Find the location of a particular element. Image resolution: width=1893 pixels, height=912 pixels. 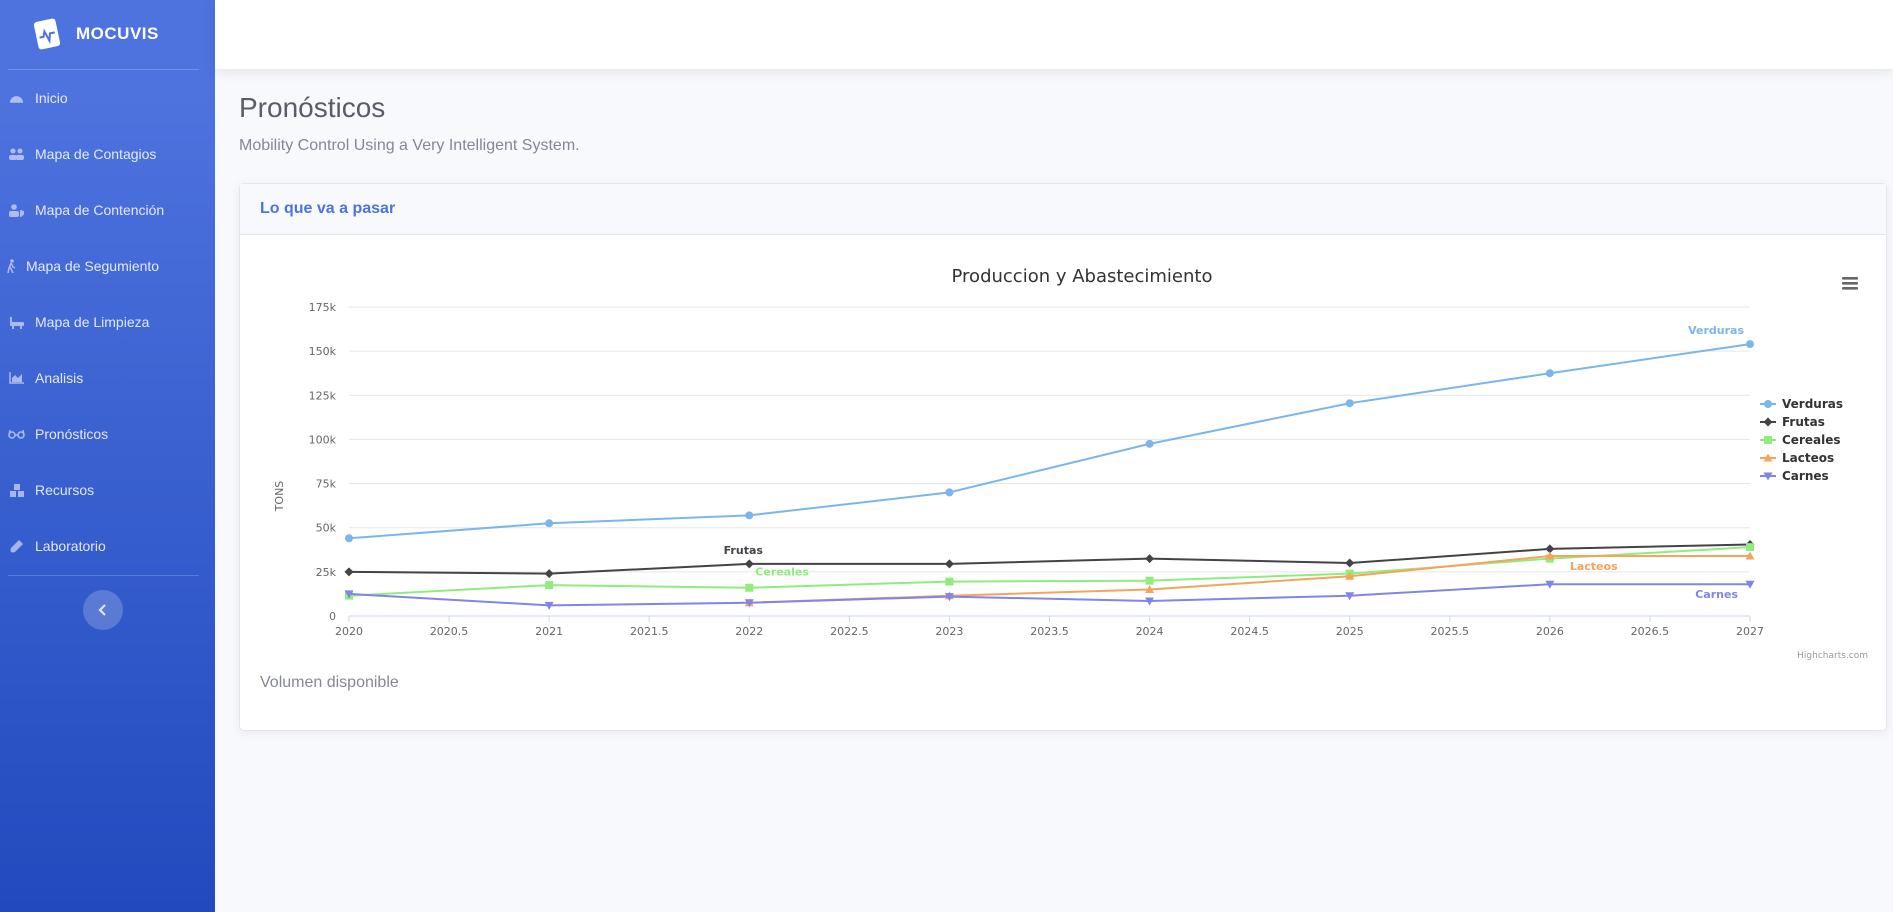

page-title: Pronósticos is located at coordinates (312, 107).